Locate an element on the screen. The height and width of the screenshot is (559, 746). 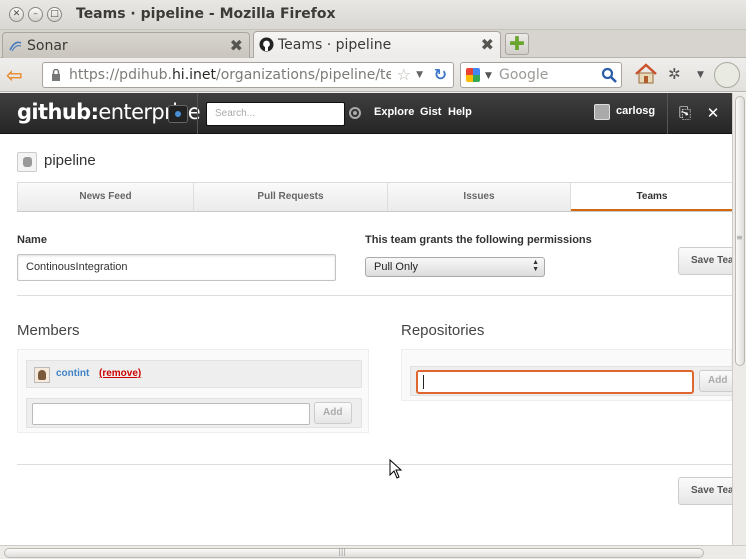
window-titlebar: ✕ – □ Teams · pipeline - Mozilla Firefox is located at coordinates (373, 15).